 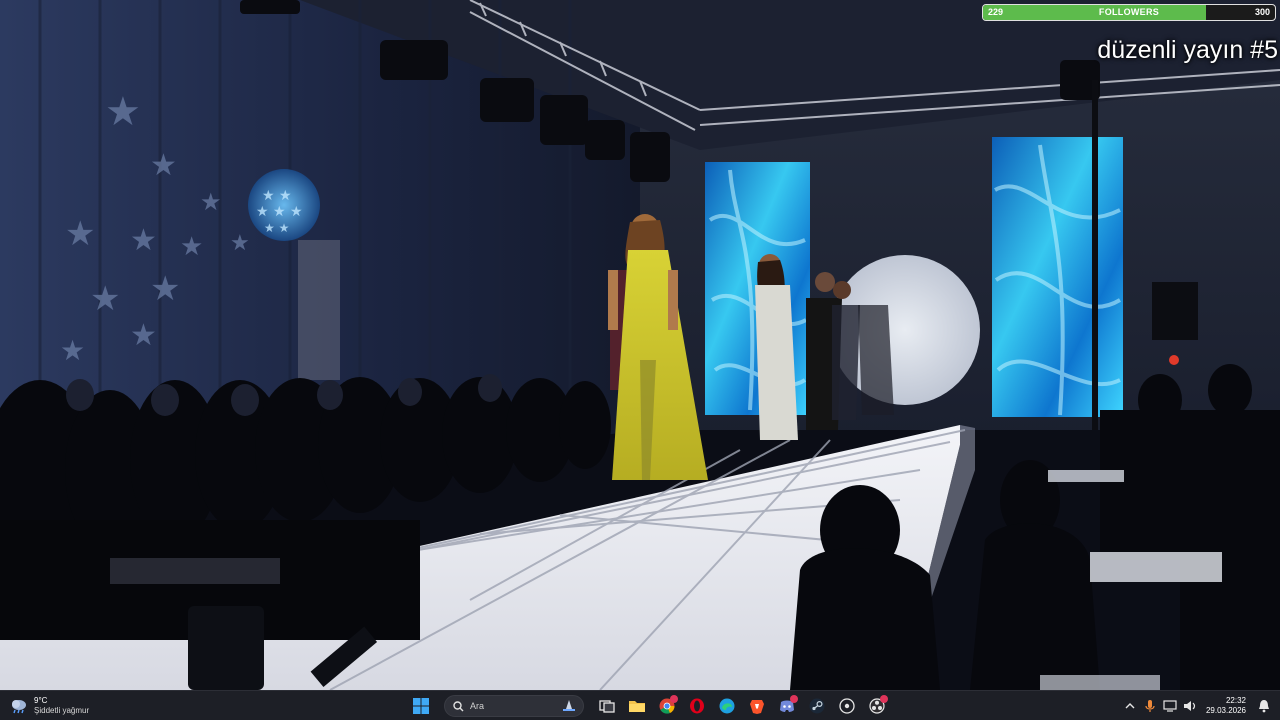 I want to click on cloud-rain-icon, so click(x=19, y=707).